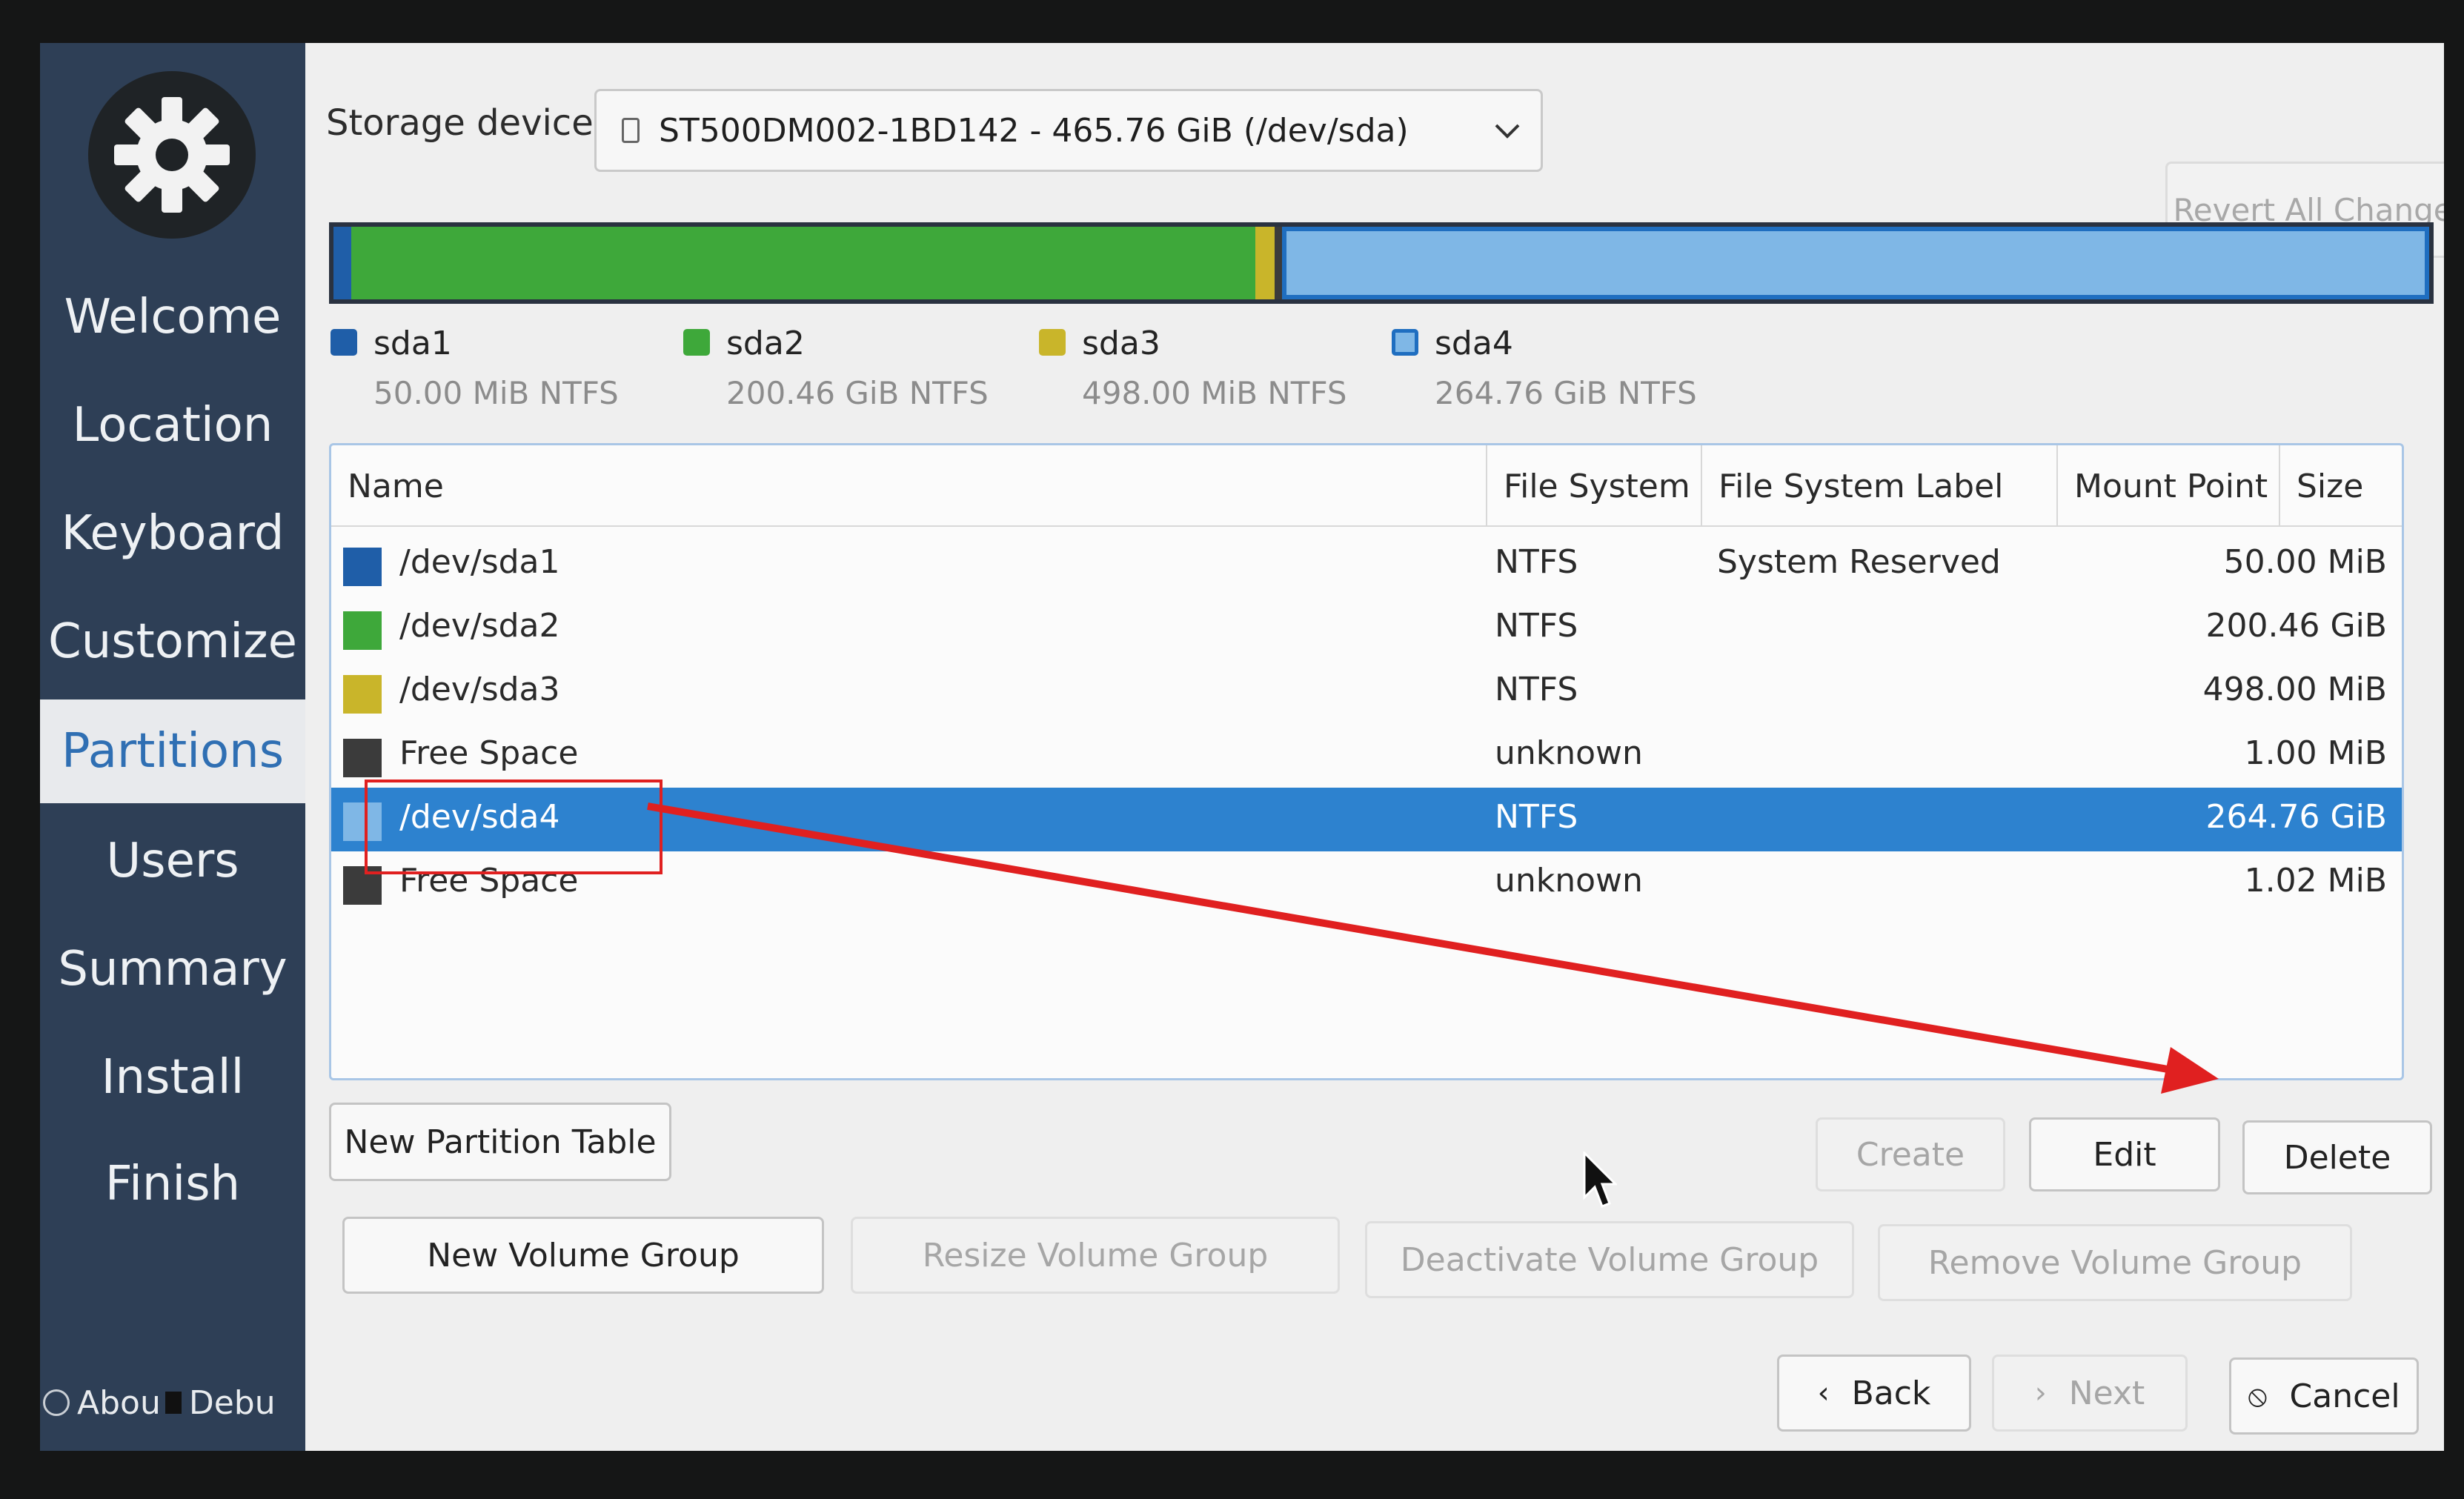  I want to click on mouse-cursor-icon, so click(1600, 1179).